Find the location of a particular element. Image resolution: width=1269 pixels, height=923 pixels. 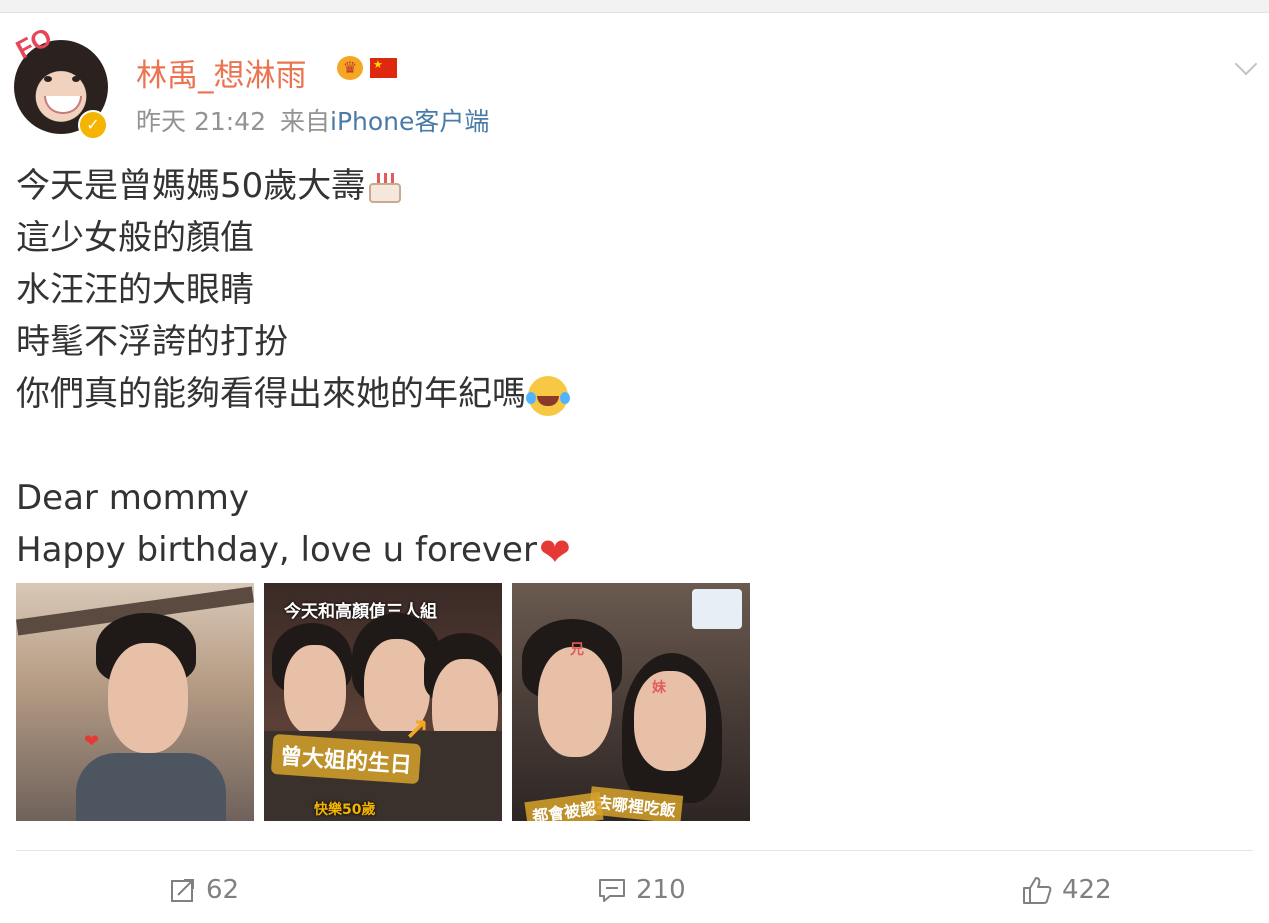

china-flag-icon: ★ is located at coordinates (383, 68).